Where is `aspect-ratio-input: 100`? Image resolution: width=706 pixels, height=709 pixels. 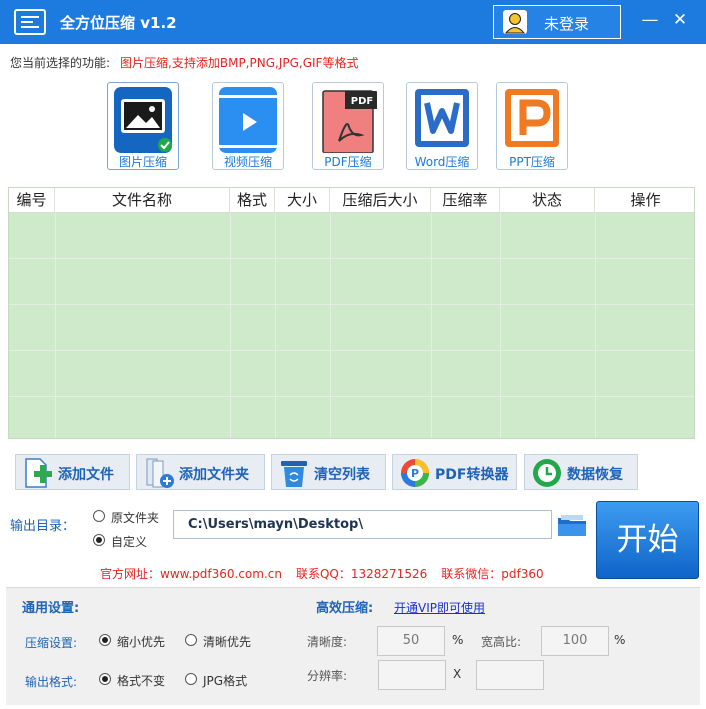 aspect-ratio-input: 100 is located at coordinates (575, 641).